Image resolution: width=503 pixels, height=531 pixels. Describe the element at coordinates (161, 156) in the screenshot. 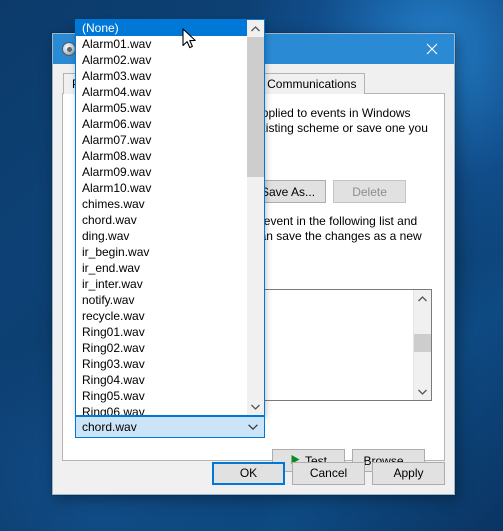

I see `dropdown-item: Alarm08.wav` at that location.